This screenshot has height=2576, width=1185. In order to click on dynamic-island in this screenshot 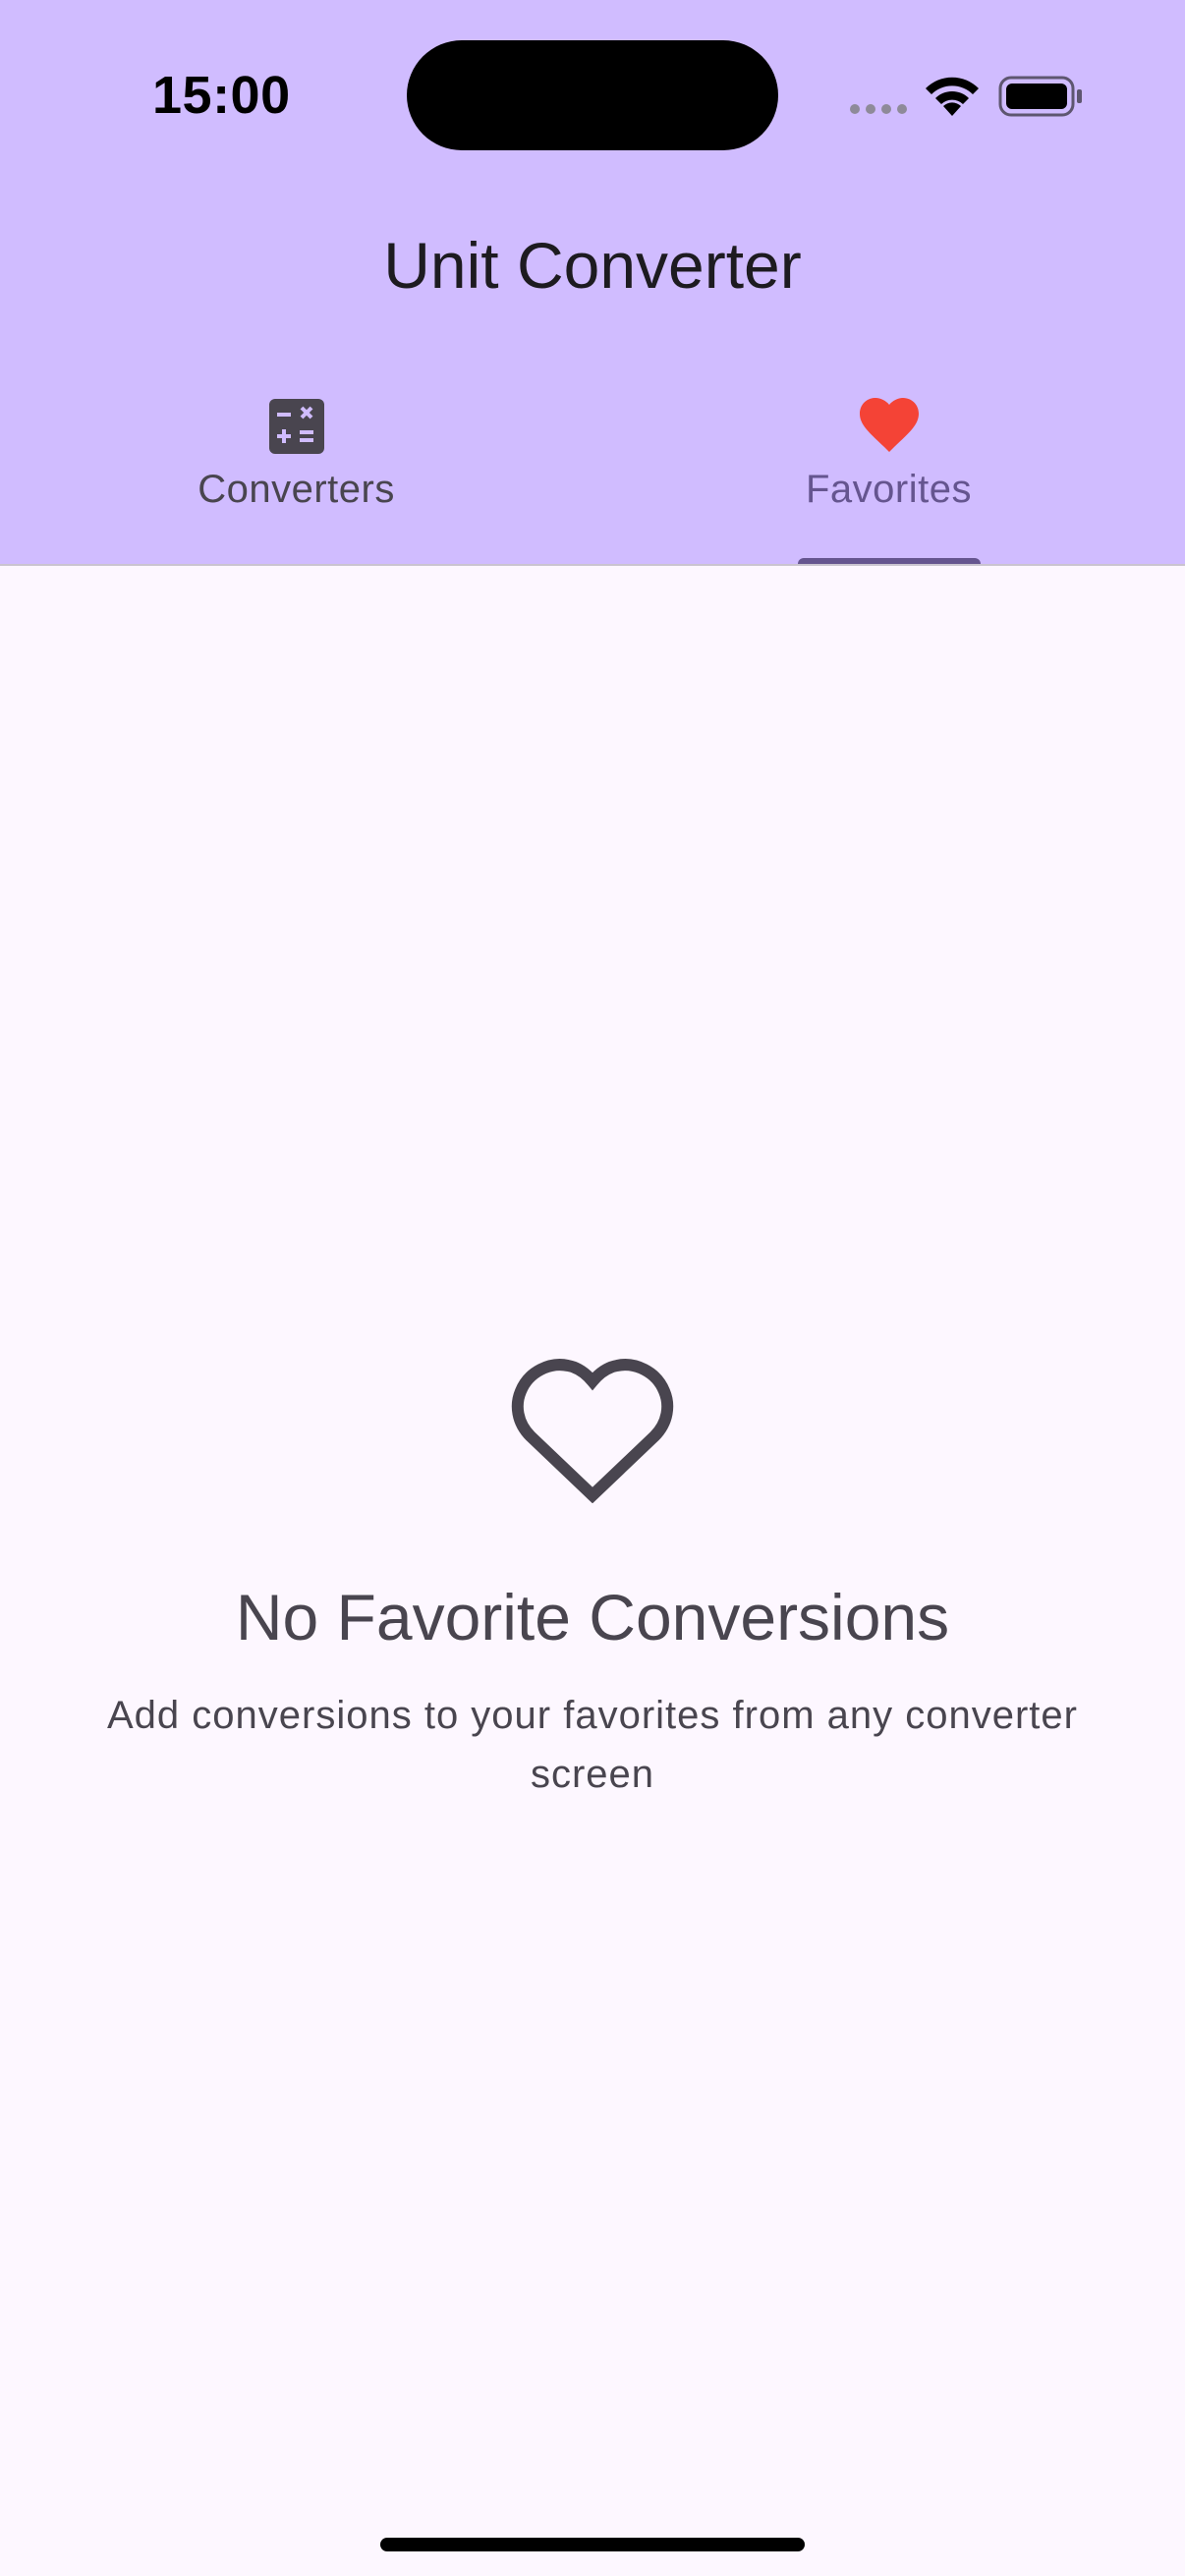, I will do `click(592, 95)`.